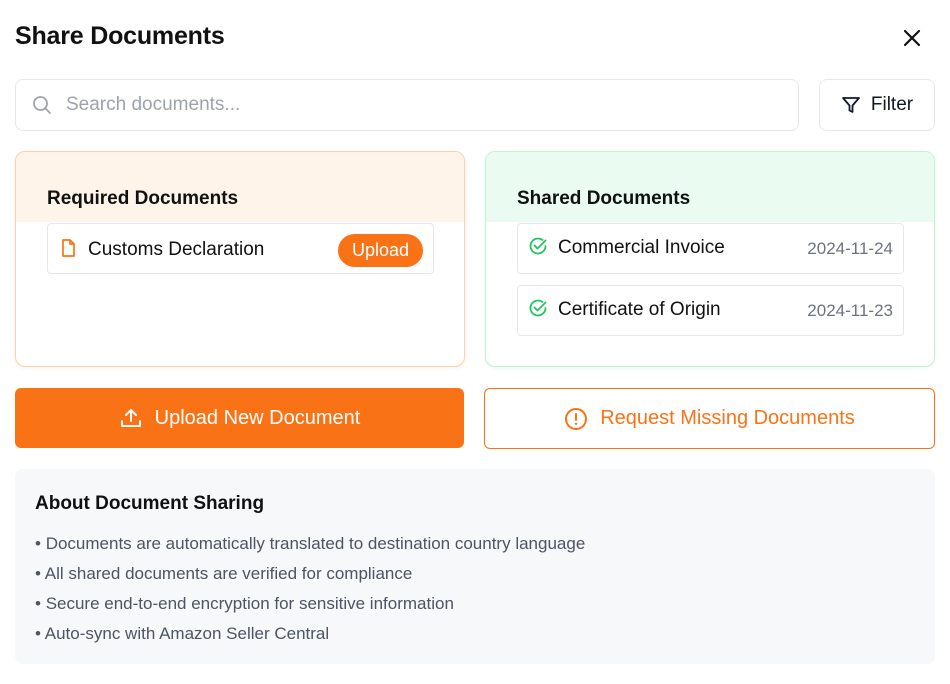  I want to click on required-documents-title: Required Documents, so click(240, 187).